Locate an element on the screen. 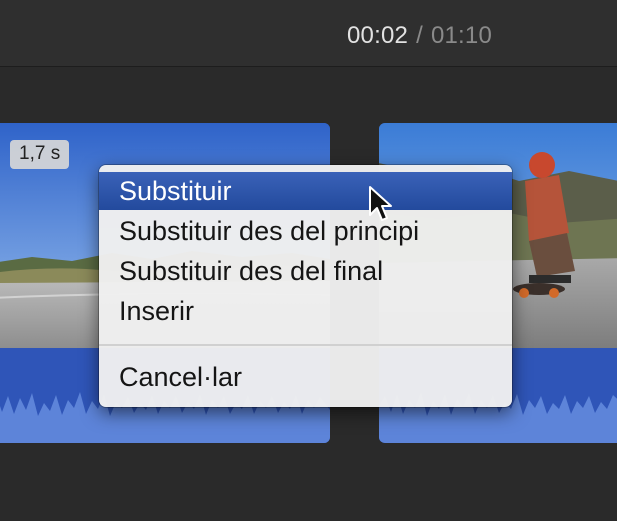 This screenshot has width=617, height=521. menu-item-replace: Substituir is located at coordinates (305, 191).